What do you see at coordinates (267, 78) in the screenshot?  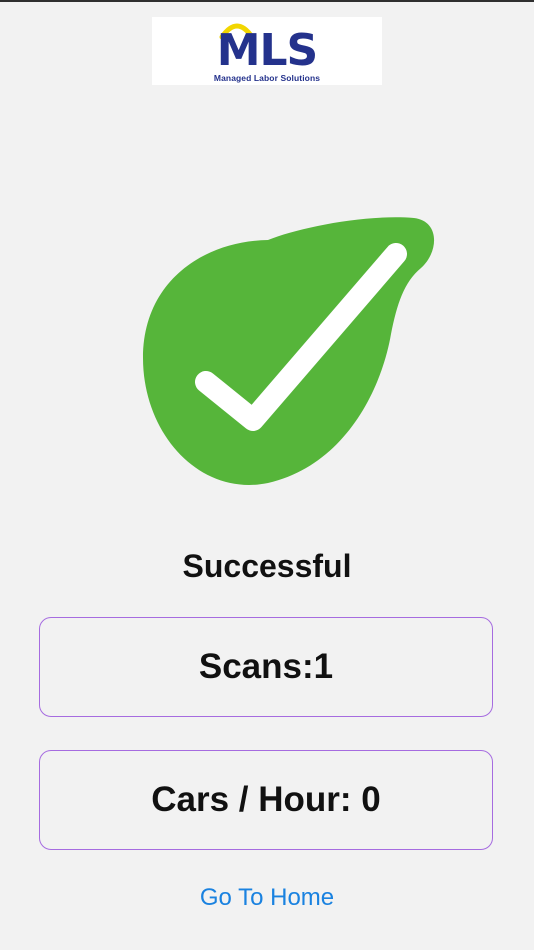 I see `logo-subtitle: Managed Labor Solutions` at bounding box center [267, 78].